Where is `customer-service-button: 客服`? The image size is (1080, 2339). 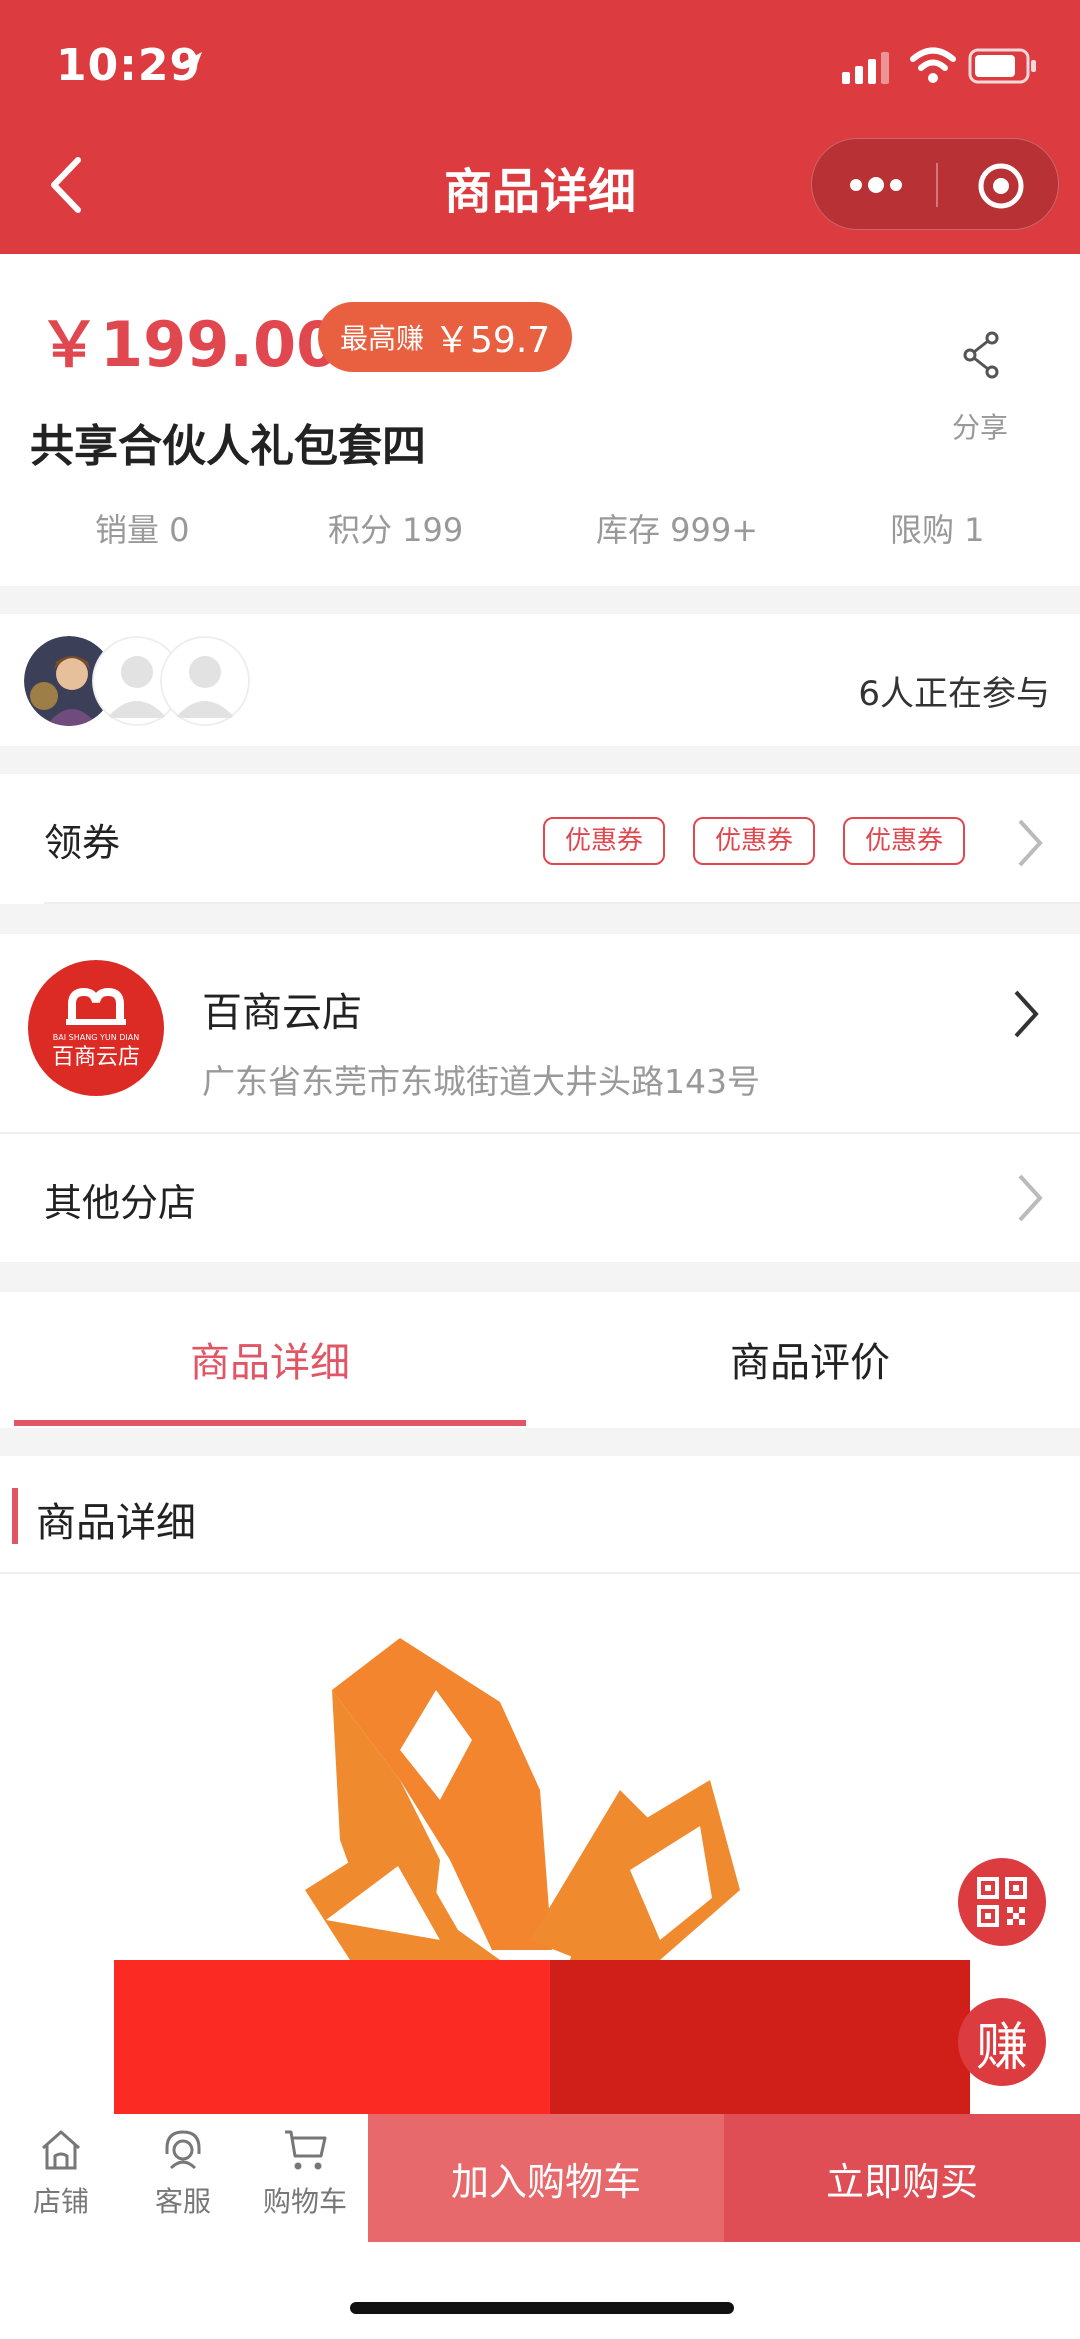 customer-service-button: 客服 is located at coordinates (183, 2178).